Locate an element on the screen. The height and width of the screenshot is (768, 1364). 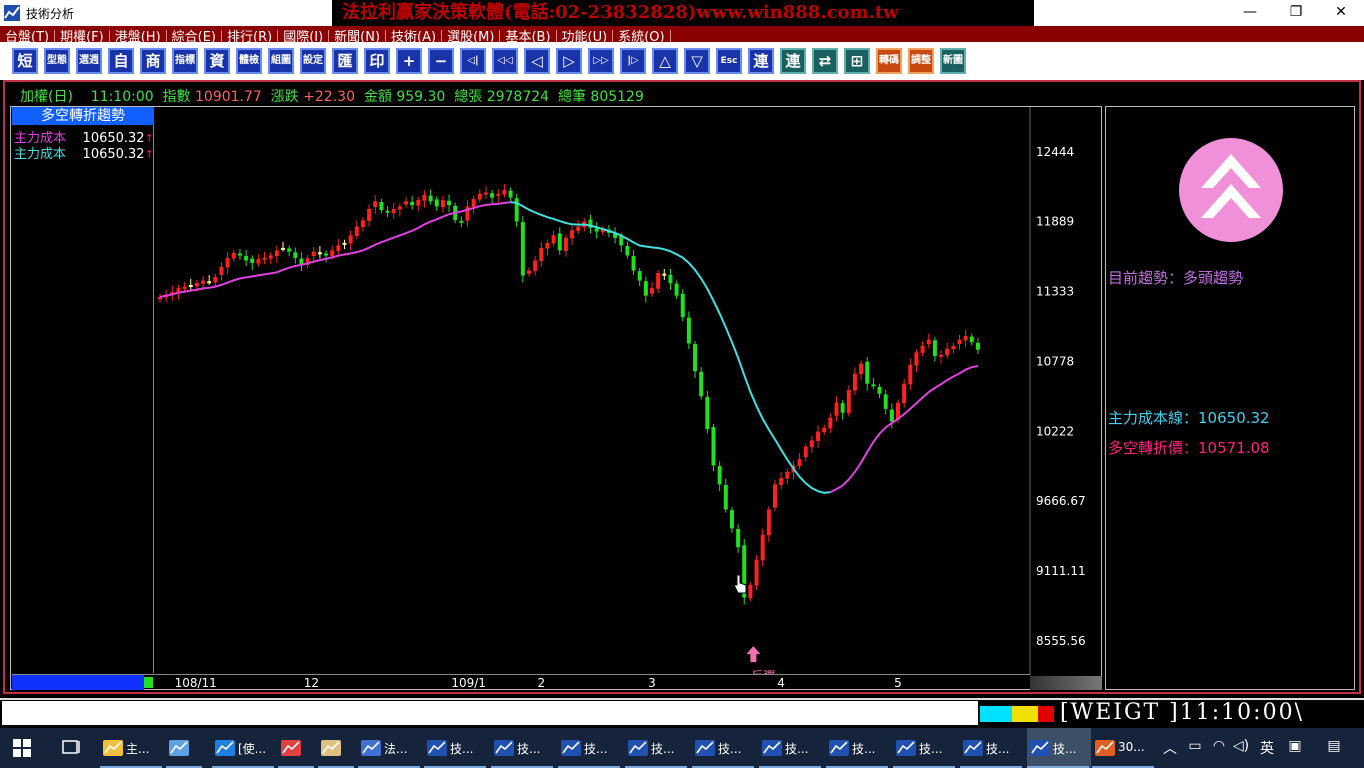
toolbar-data-button: 資 is located at coordinates (217, 61).